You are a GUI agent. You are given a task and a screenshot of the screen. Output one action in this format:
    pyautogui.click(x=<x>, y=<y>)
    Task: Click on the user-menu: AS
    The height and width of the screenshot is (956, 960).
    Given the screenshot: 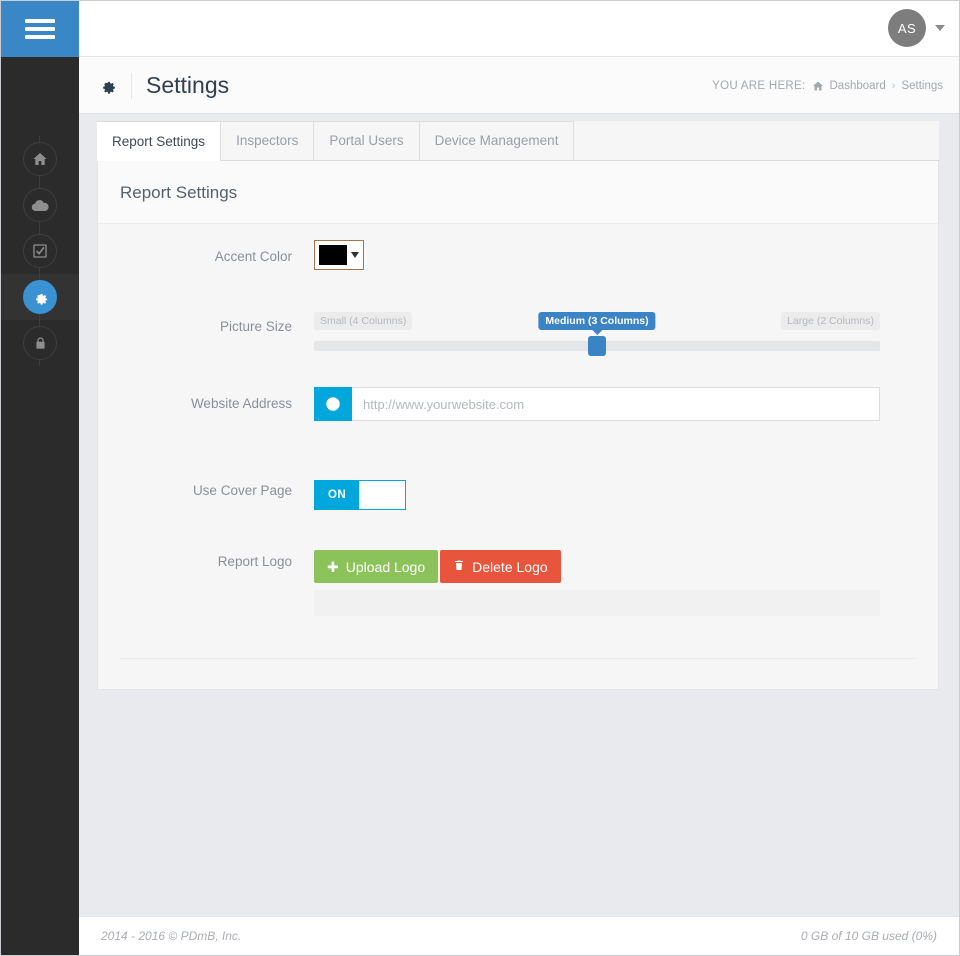 What is the action you would take?
    pyautogui.click(x=916, y=28)
    